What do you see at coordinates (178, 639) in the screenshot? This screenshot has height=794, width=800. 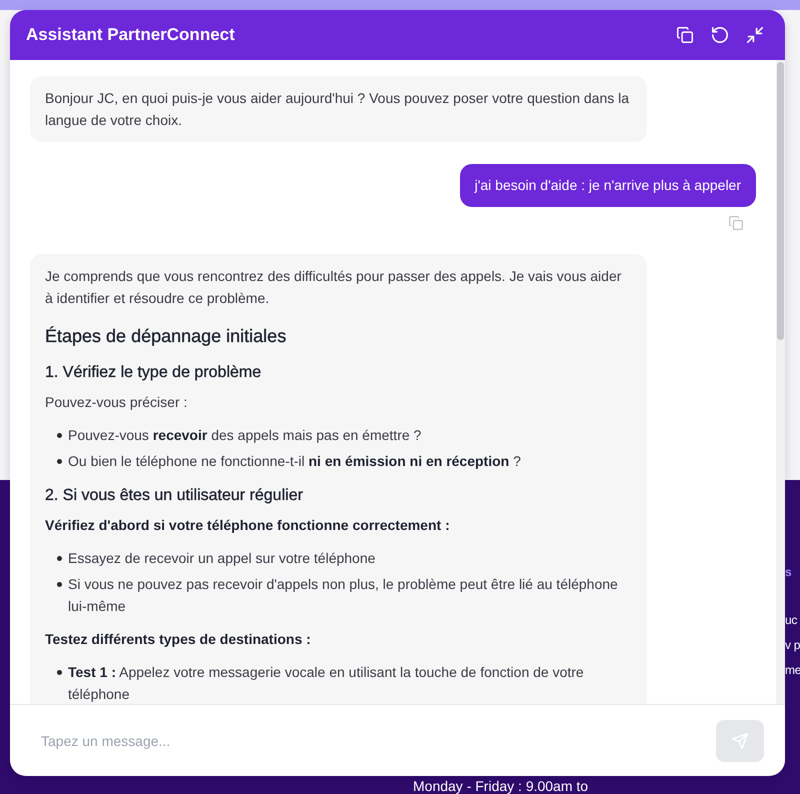 I see `message-text: Testez différents types de destinations :` at bounding box center [178, 639].